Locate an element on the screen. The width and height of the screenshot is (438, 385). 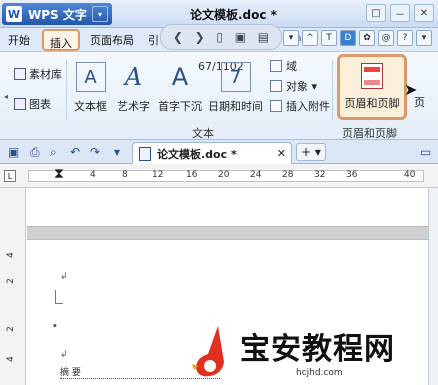
header-footer-label: 页眉和页脚 is located at coordinates (372, 103).